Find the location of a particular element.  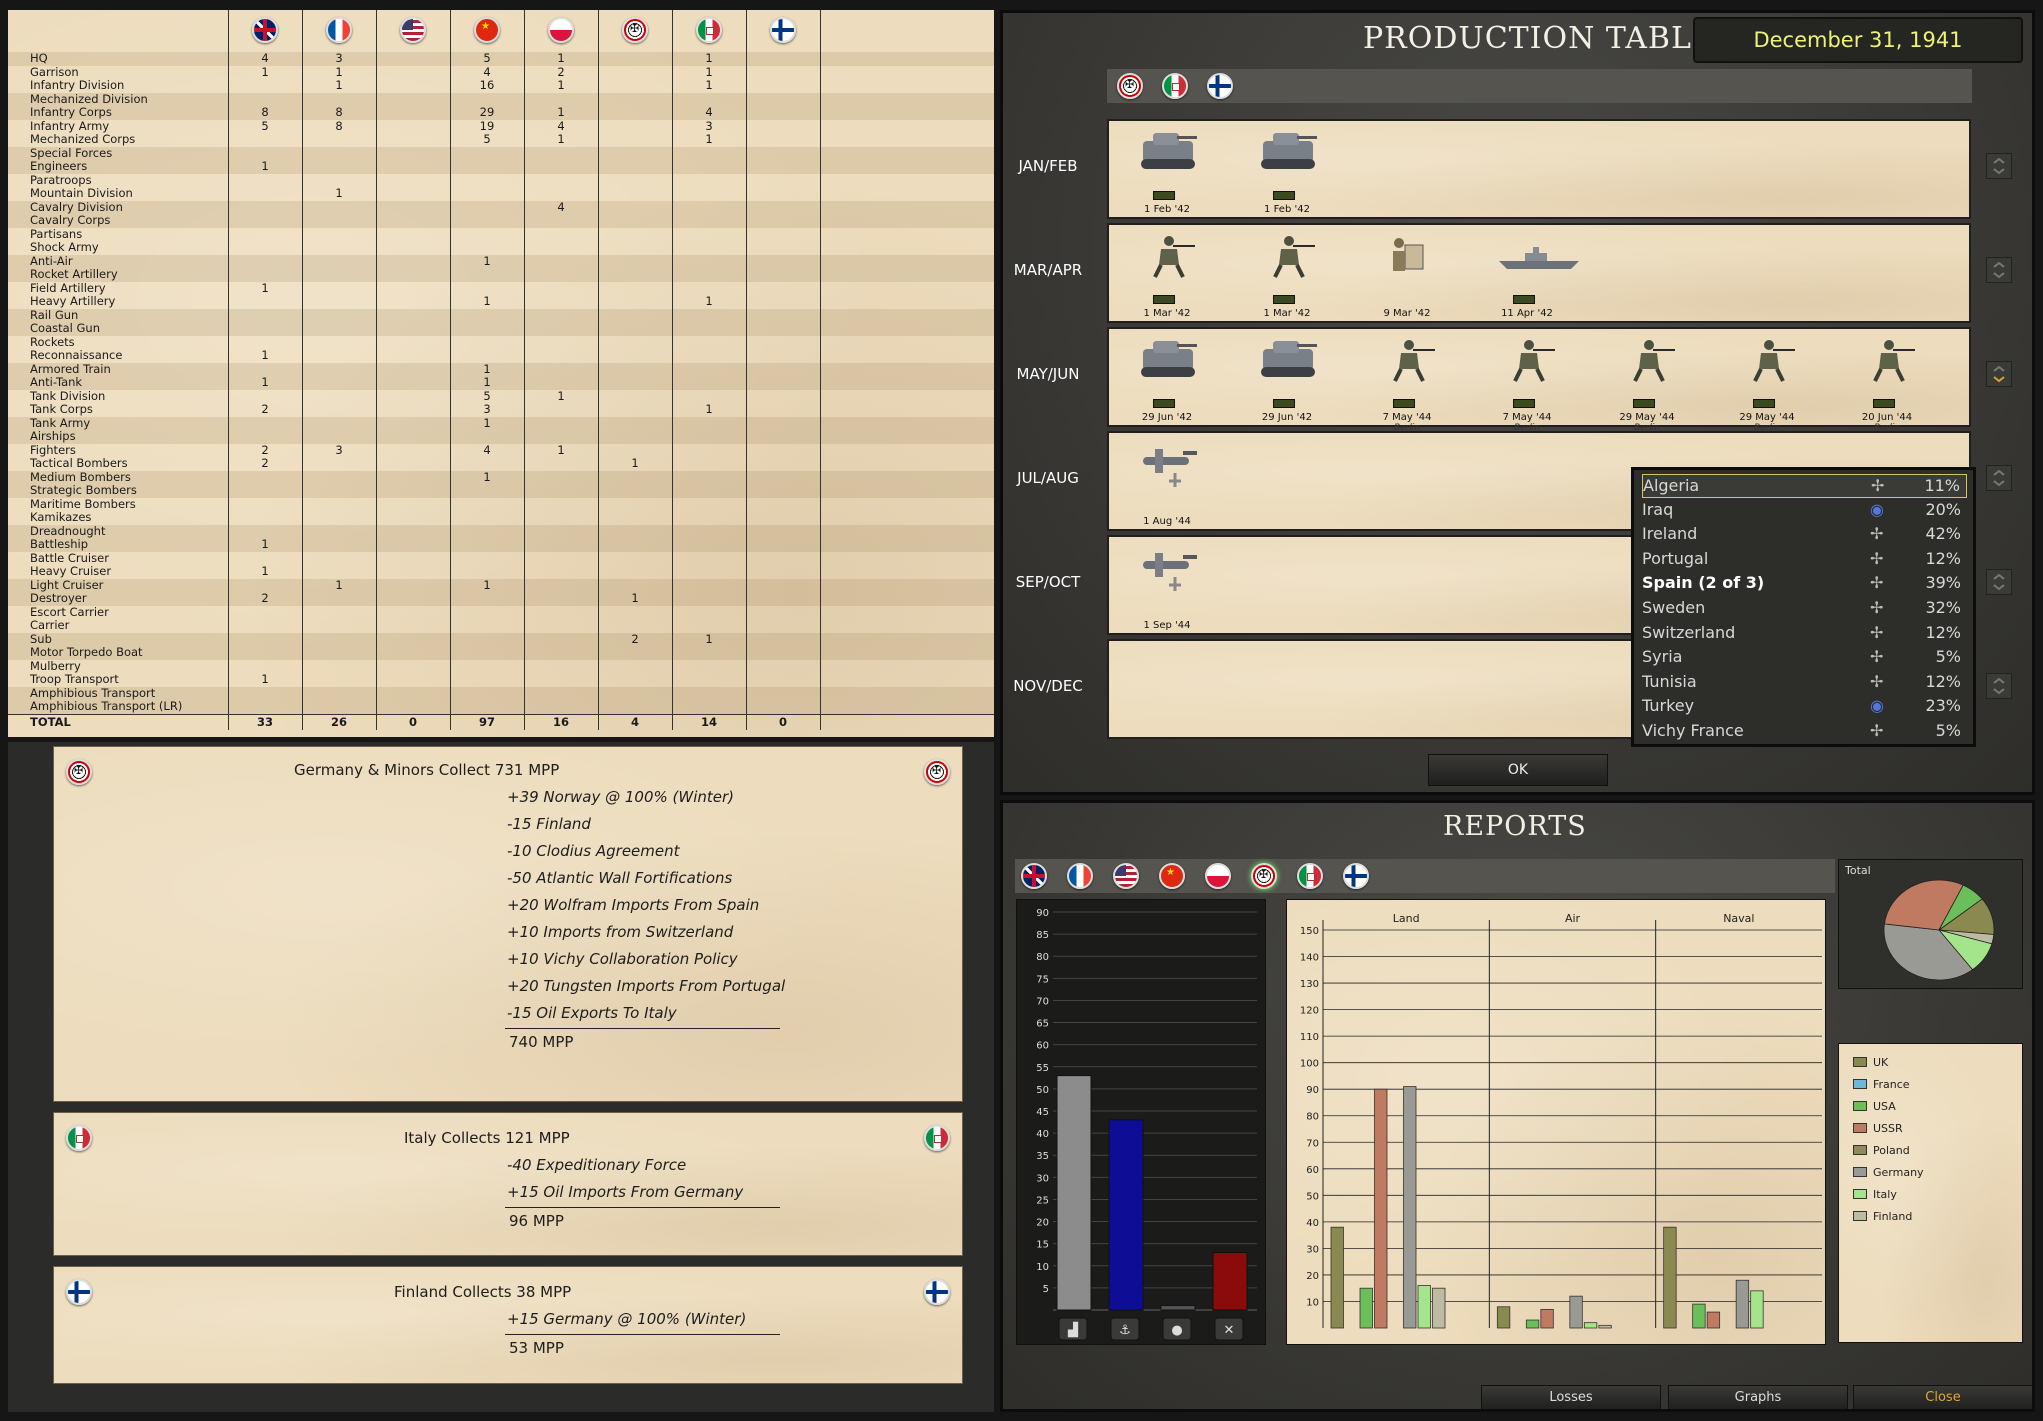

ussr-flag-icon is located at coordinates (1172, 876).